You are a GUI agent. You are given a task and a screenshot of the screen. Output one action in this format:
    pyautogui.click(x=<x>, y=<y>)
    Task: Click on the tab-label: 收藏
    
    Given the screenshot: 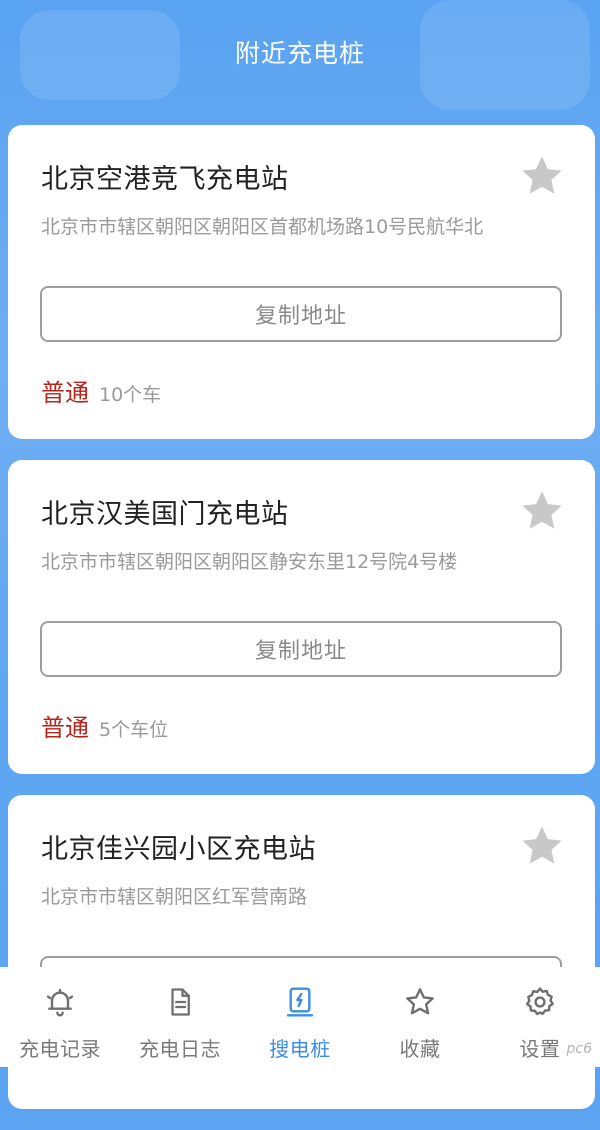 What is the action you would take?
    pyautogui.click(x=420, y=1049)
    